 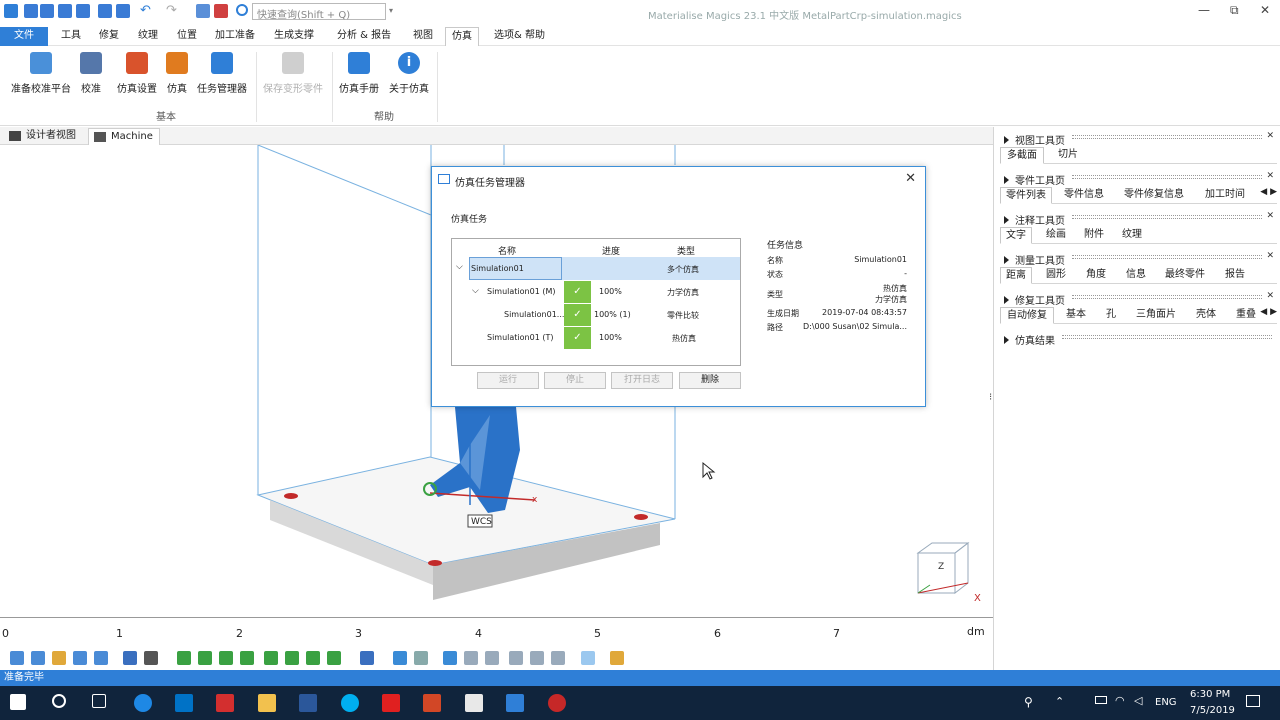 I want to click on triangle-select-icon, so click(x=184, y=658).